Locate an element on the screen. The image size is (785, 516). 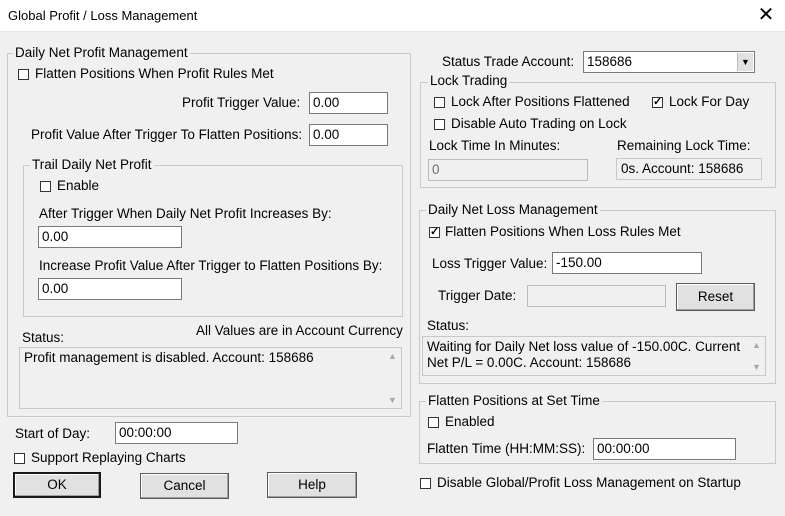
status-account-value: 158686 is located at coordinates (610, 61).